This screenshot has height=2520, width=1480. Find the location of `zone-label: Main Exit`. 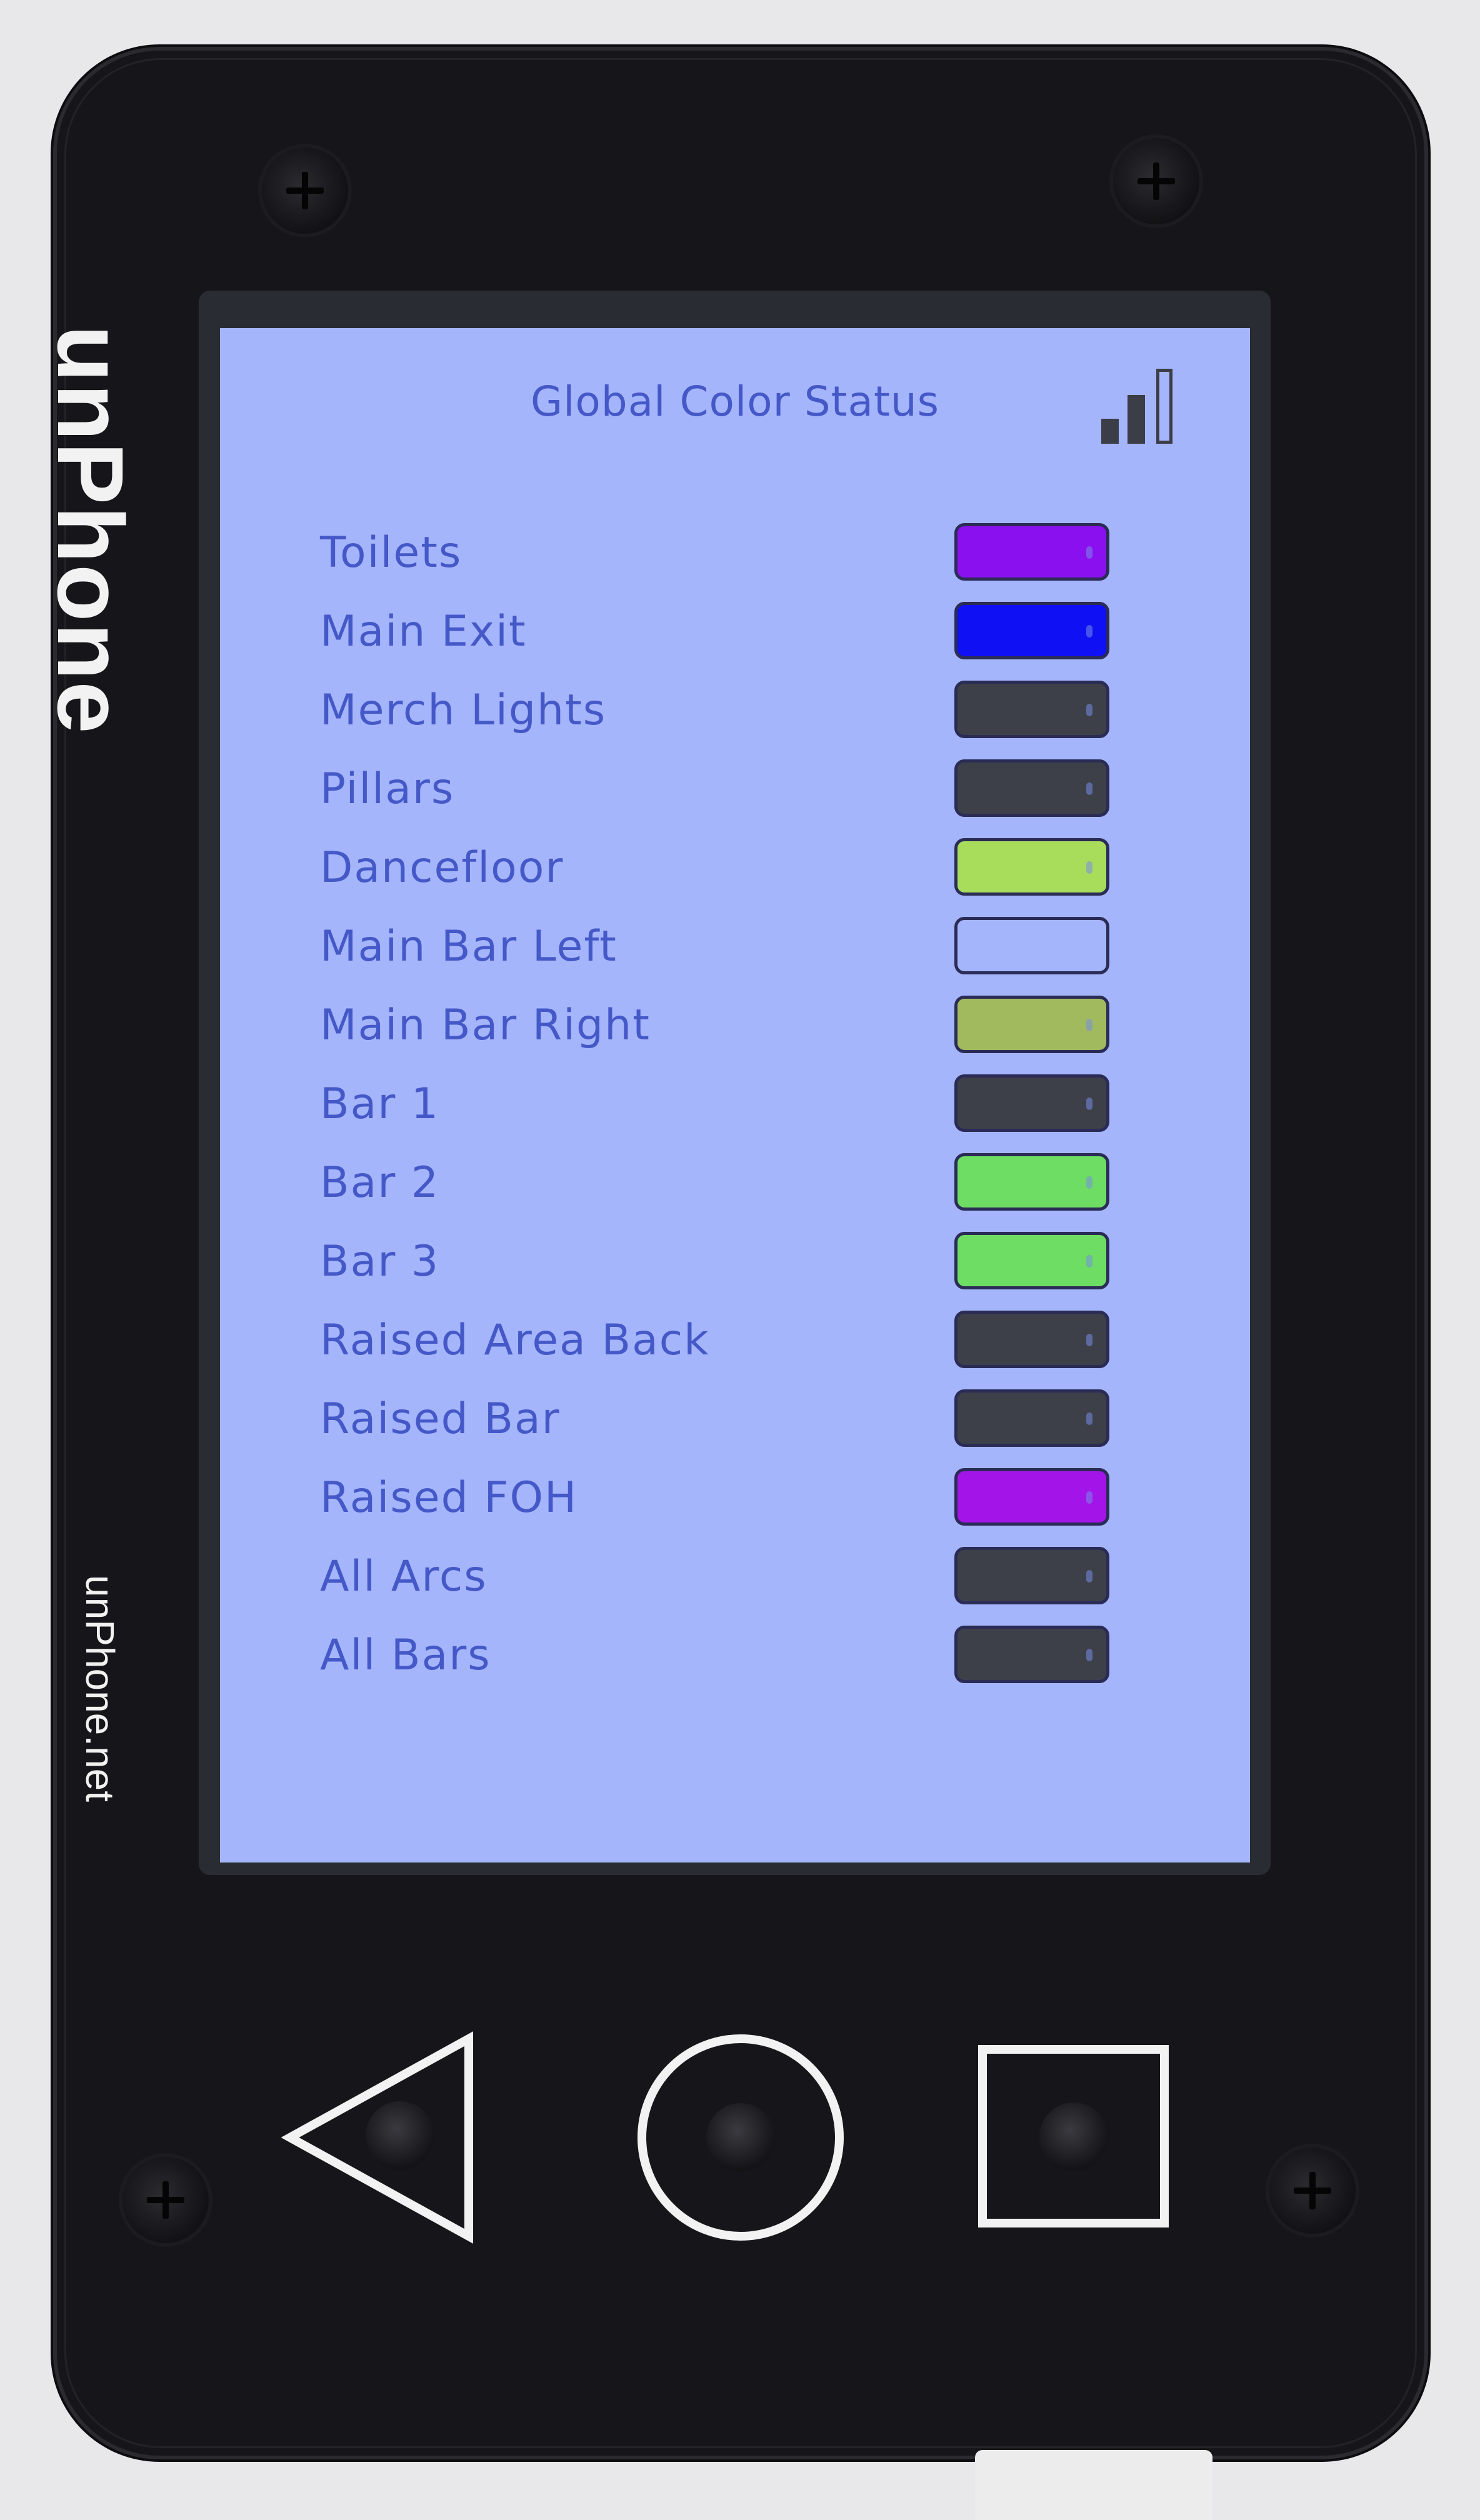

zone-label: Main Exit is located at coordinates (423, 631).